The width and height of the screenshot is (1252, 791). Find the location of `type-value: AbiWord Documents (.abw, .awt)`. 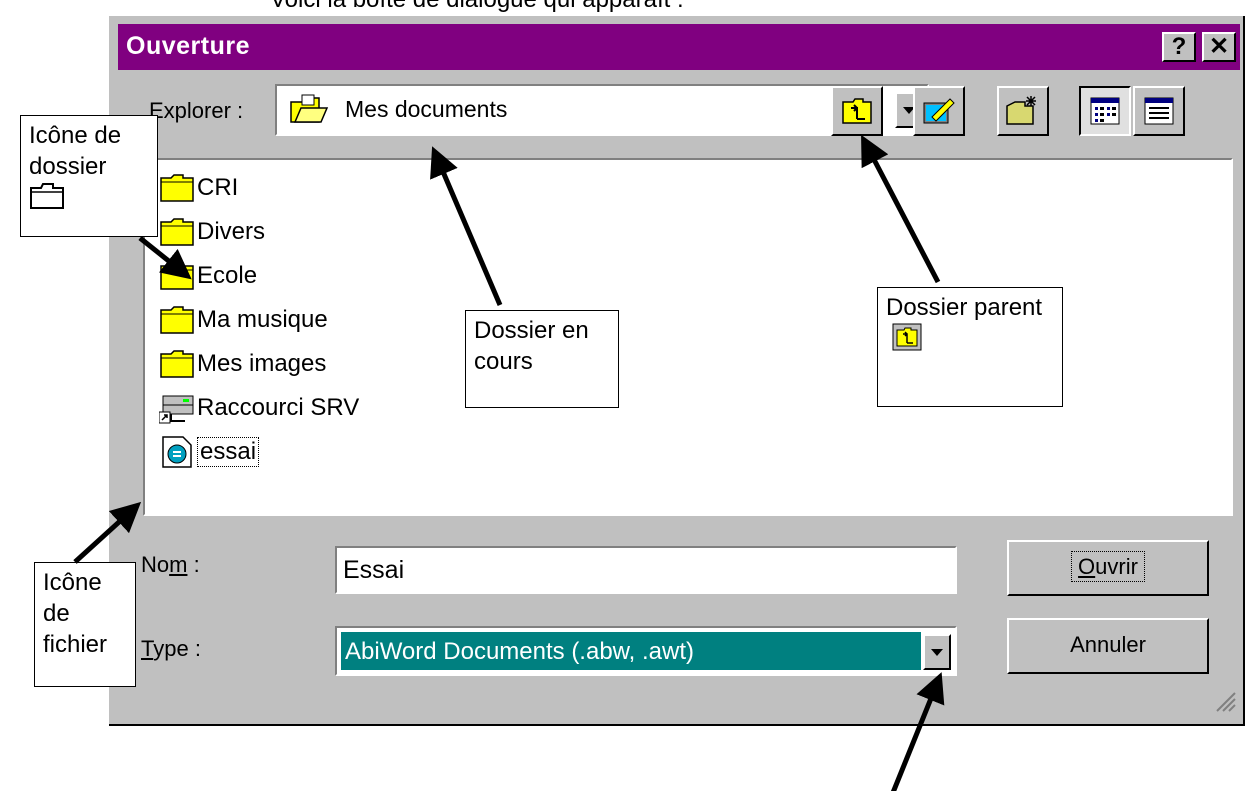

type-value: AbiWord Documents (.abw, .awt) is located at coordinates (520, 651).